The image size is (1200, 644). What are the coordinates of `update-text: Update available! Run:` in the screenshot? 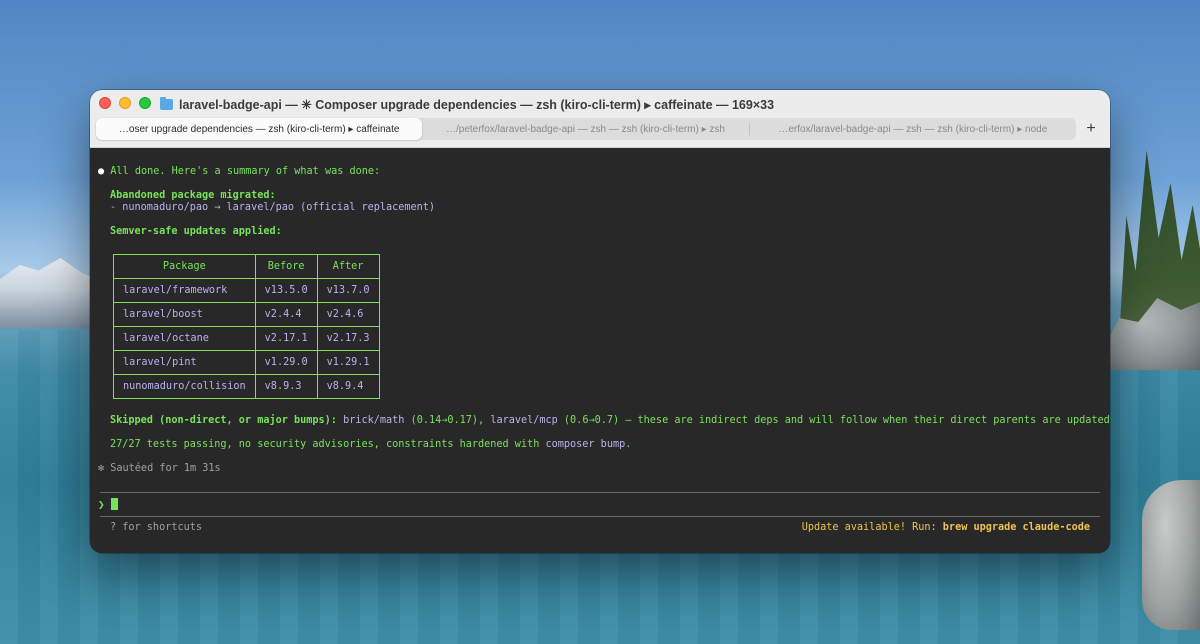 It's located at (872, 527).